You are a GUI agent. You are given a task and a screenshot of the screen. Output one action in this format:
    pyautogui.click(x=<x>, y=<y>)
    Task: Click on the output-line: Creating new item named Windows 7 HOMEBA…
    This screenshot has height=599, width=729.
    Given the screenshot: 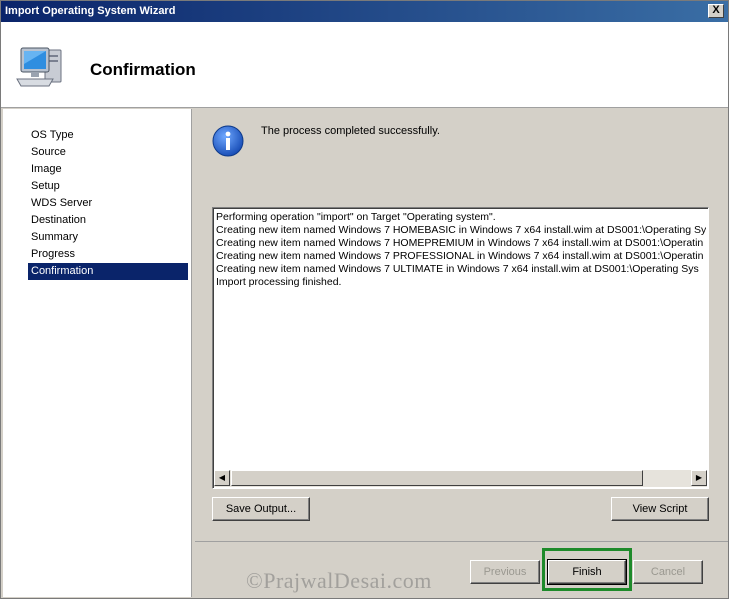 What is the action you would take?
    pyautogui.click(x=461, y=230)
    